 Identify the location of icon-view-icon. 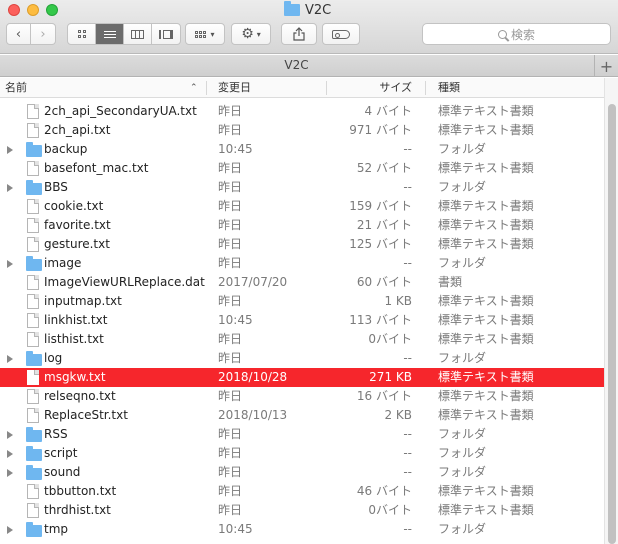
(81, 34).